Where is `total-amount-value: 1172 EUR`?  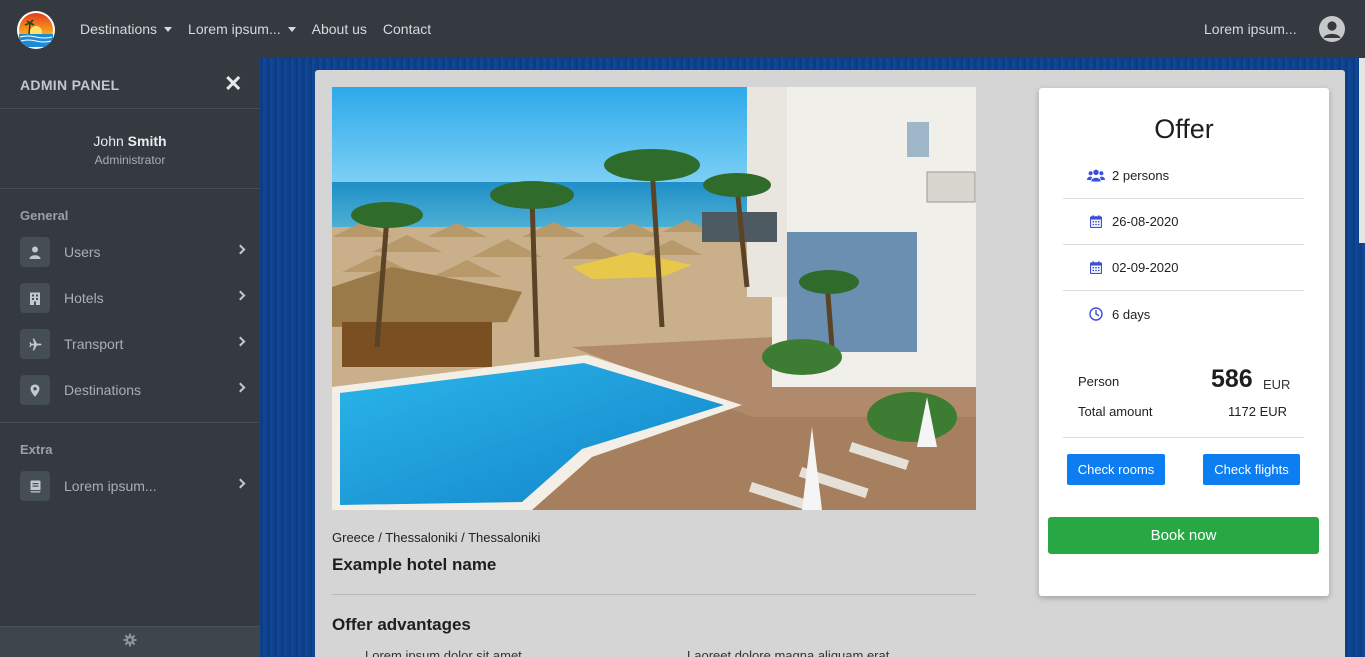 total-amount-value: 1172 EUR is located at coordinates (1258, 411).